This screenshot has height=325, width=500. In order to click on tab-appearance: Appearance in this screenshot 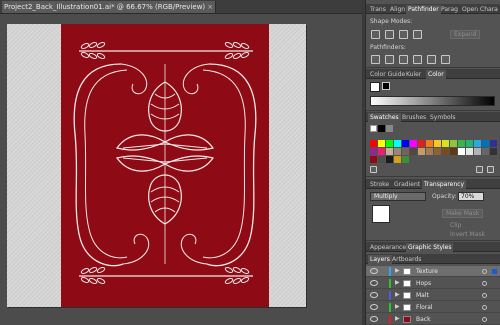, I will do `click(388, 247)`.